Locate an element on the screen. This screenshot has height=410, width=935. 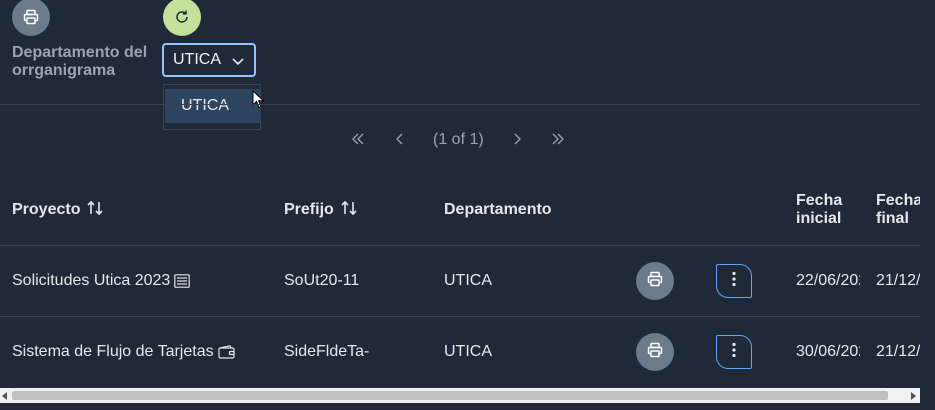
scroll-left-arrow-icon is located at coordinates (4, 396).